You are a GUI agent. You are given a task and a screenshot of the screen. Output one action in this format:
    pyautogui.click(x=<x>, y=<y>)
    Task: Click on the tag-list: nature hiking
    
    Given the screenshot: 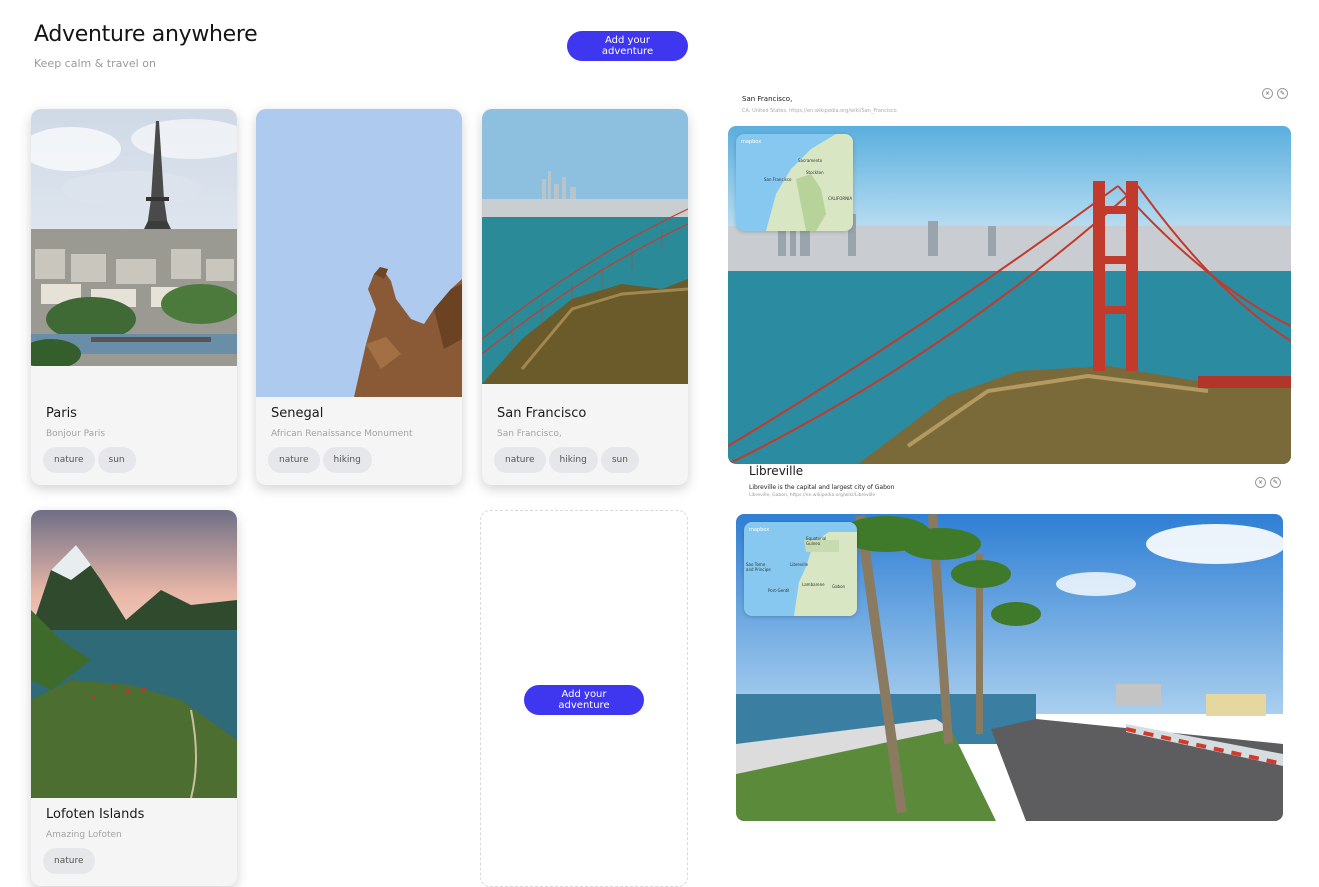 What is the action you would take?
    pyautogui.click(x=359, y=460)
    